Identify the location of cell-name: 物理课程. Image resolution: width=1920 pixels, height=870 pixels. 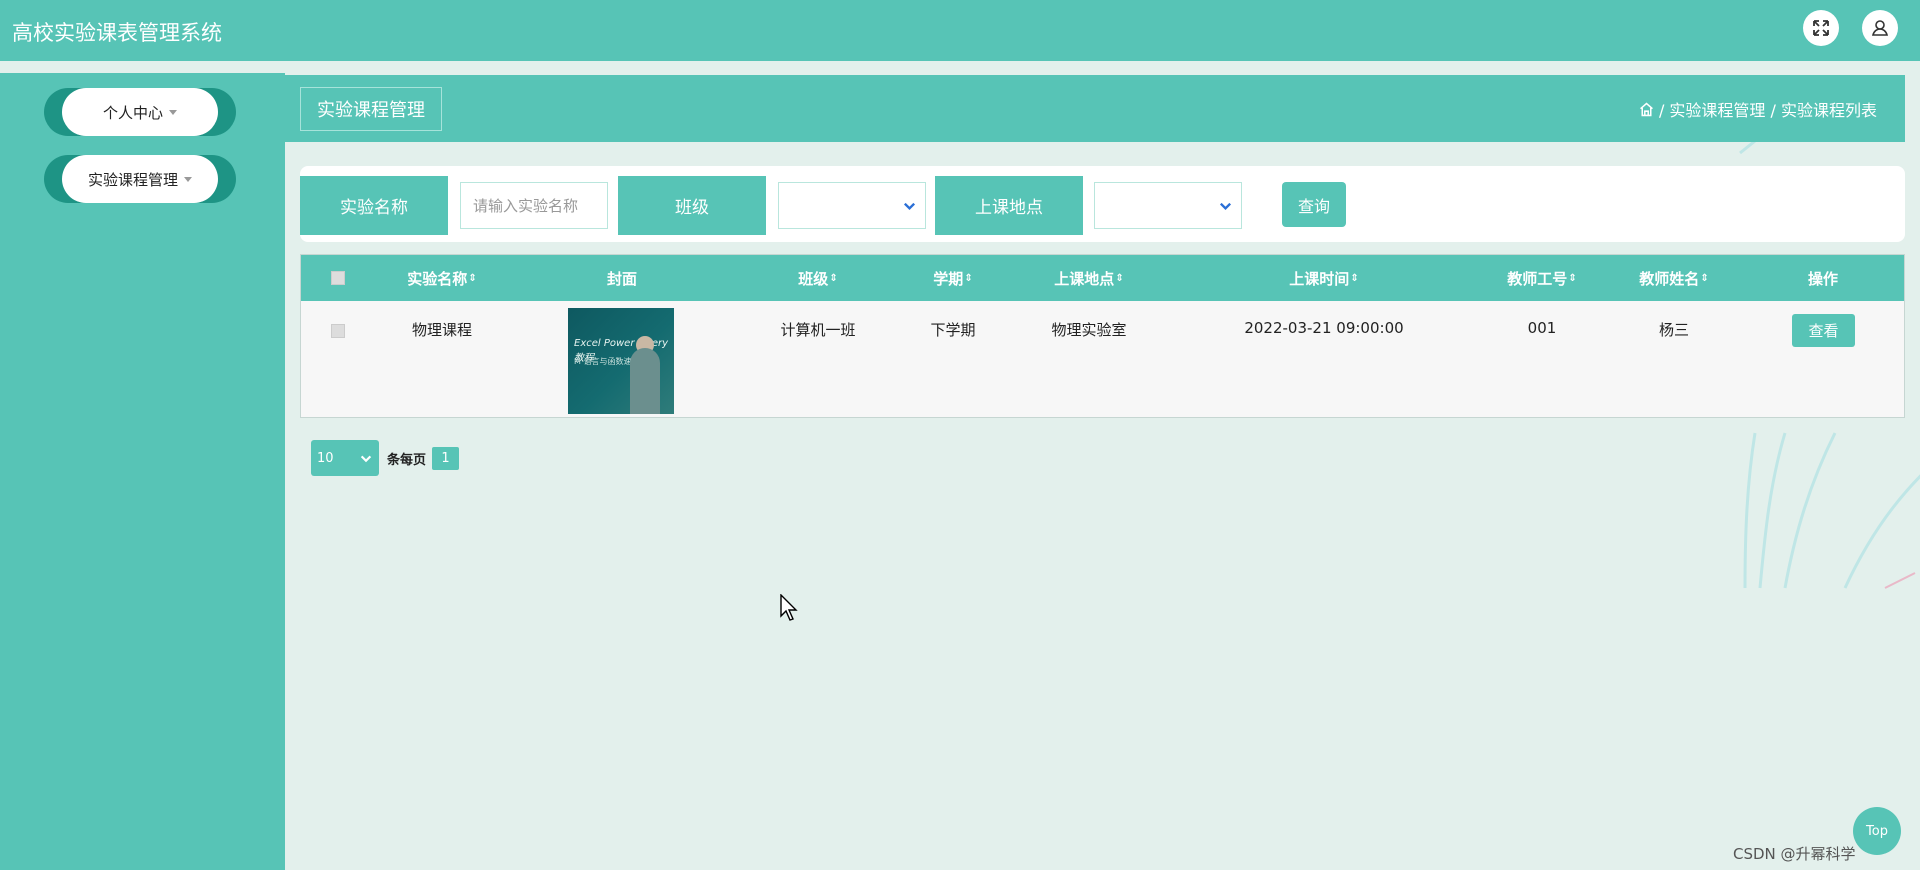
(442, 330).